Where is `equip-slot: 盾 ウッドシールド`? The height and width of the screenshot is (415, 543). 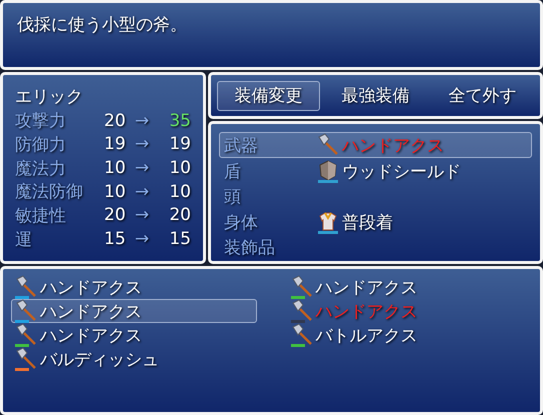 equip-slot: 盾 ウッドシールド is located at coordinates (375, 171).